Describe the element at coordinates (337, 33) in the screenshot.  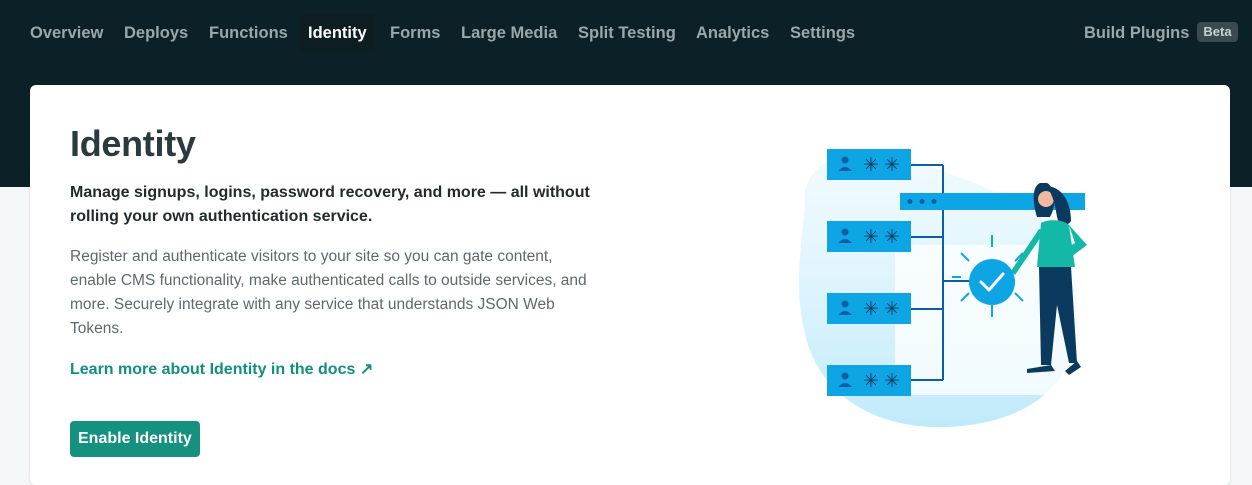
I see `tab-identity: Identity` at that location.